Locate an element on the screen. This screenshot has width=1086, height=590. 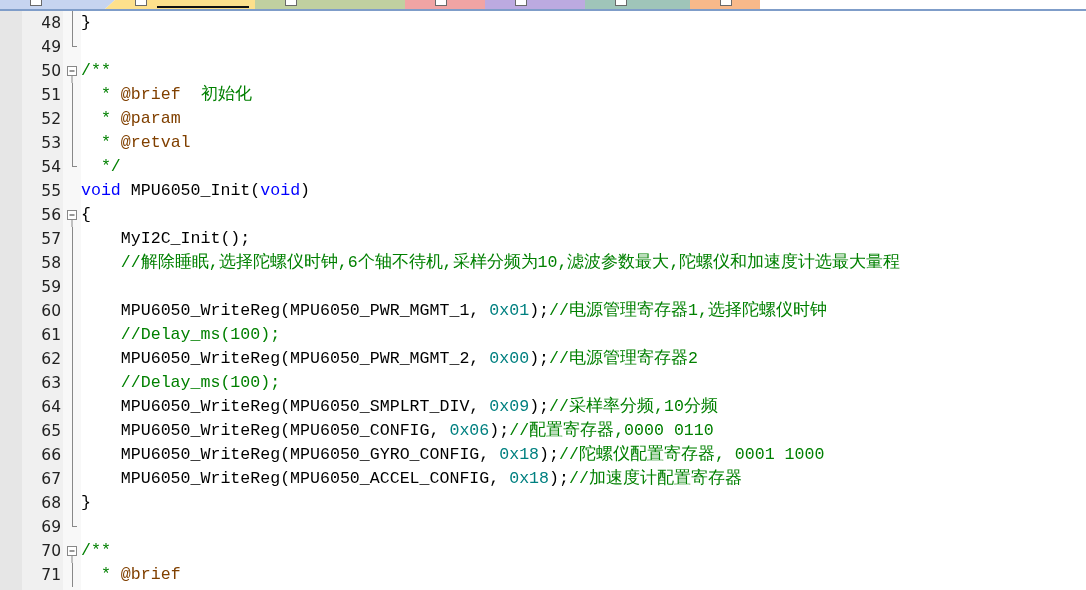
line-number: 69 is located at coordinates (51, 527).